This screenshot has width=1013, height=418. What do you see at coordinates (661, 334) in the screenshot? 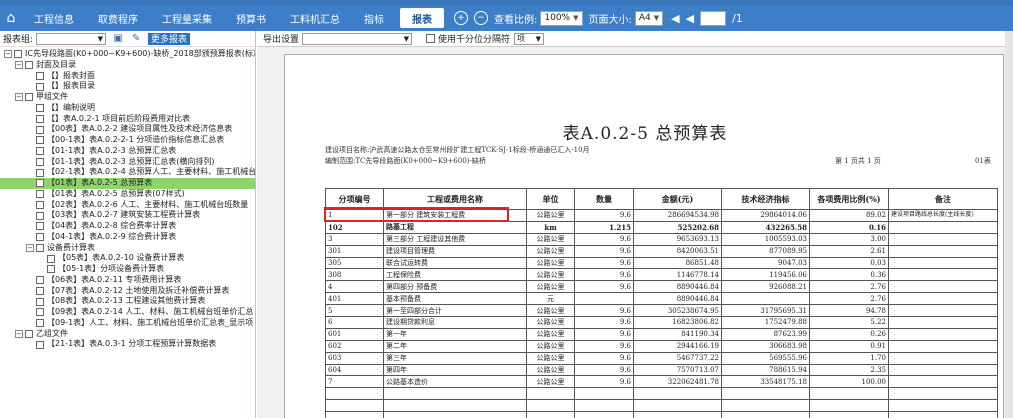
I see `table-row: 601 第一年 公路公里 9.6 841190.34 87623.99 0.26` at bounding box center [661, 334].